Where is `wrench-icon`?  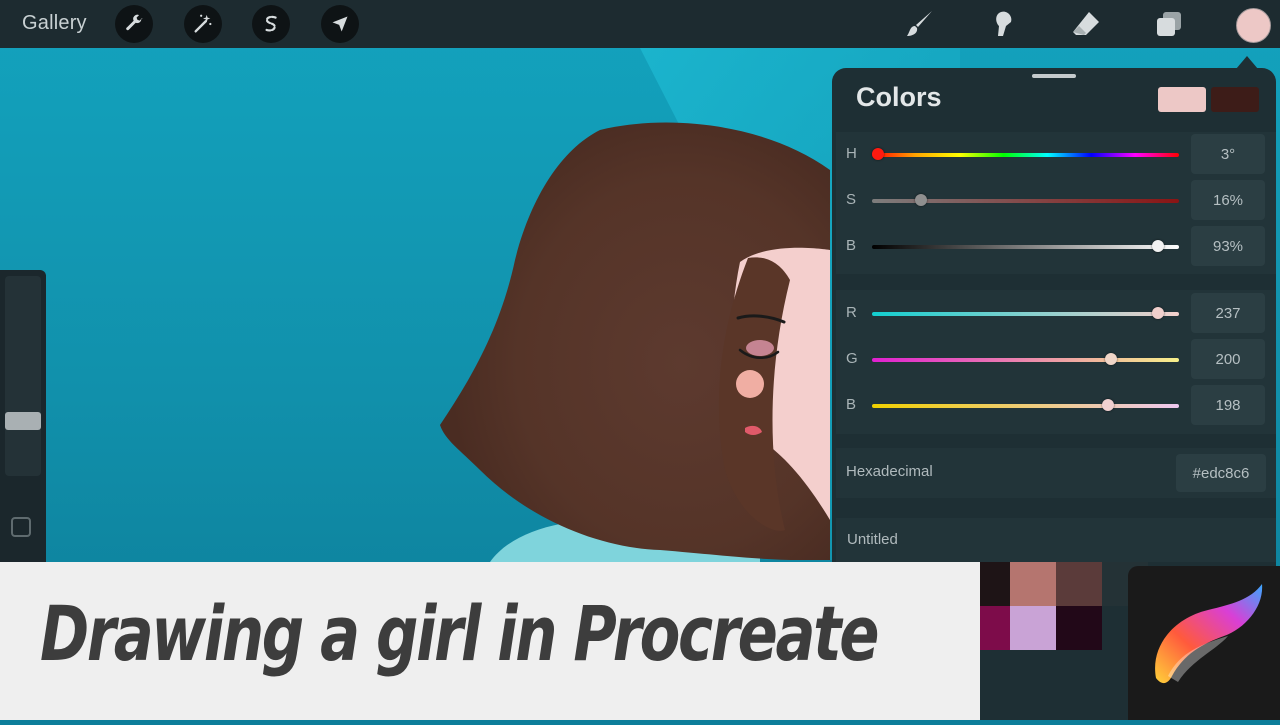
wrench-icon is located at coordinates (134, 22).